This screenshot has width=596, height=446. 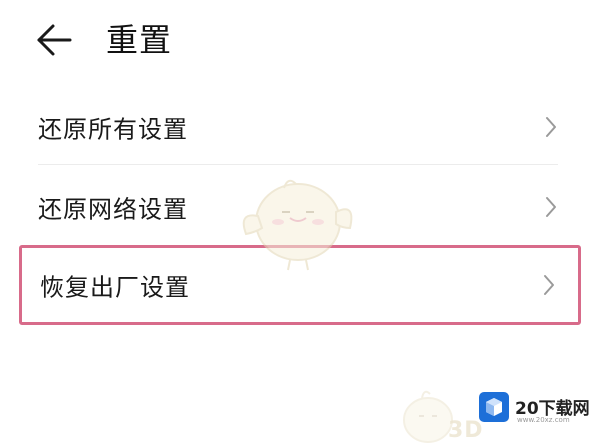 What do you see at coordinates (115, 287) in the screenshot?
I see `menu-item-label: 恢复出厂设置` at bounding box center [115, 287].